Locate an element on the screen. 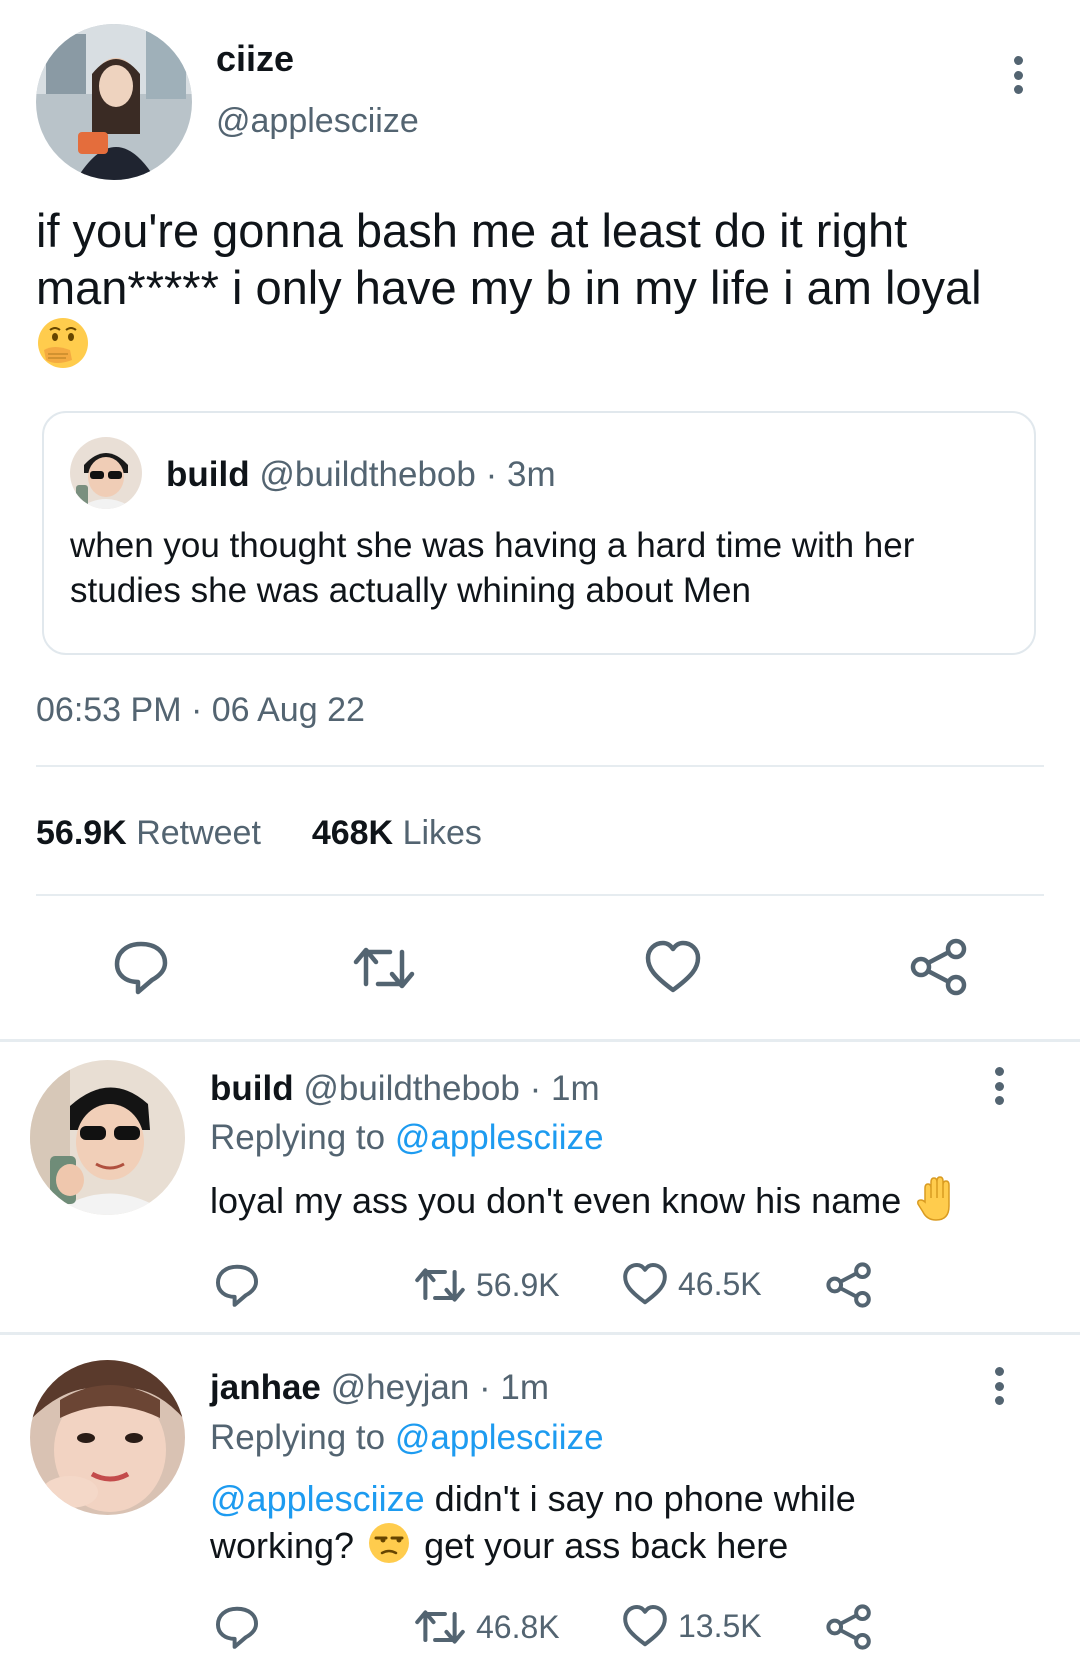 Image resolution: width=1080 pixels, height=1680 pixels. quoted-header: build @buildthebob · 3m is located at coordinates (361, 475).